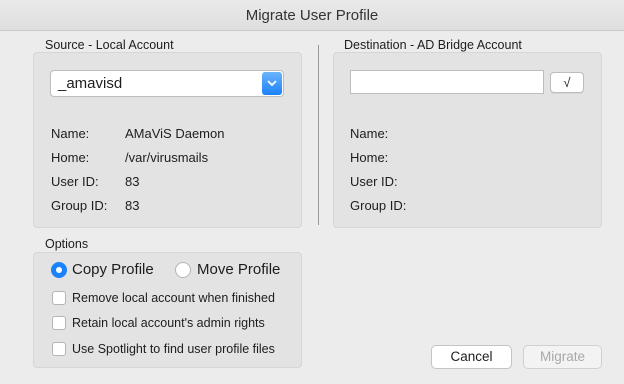  I want to click on window-title: Migrate User Profile, so click(312, 15).